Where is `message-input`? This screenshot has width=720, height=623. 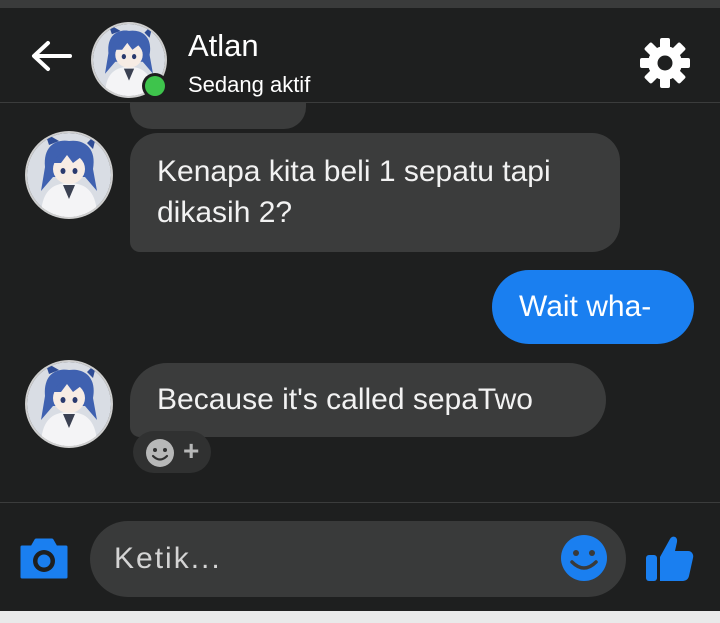 message-input is located at coordinates (358, 559).